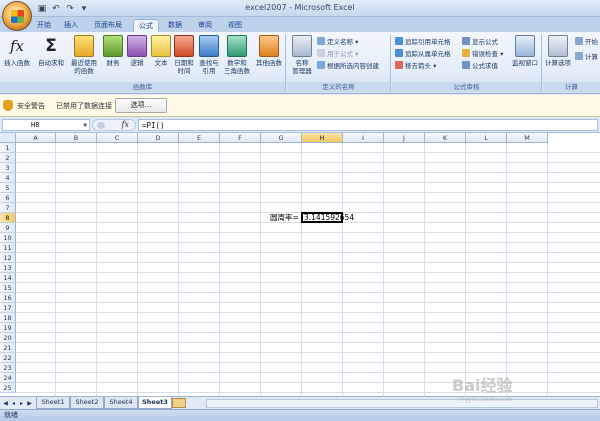 The image size is (600, 421). I want to click on horizontal-scrollbar, so click(402, 403).